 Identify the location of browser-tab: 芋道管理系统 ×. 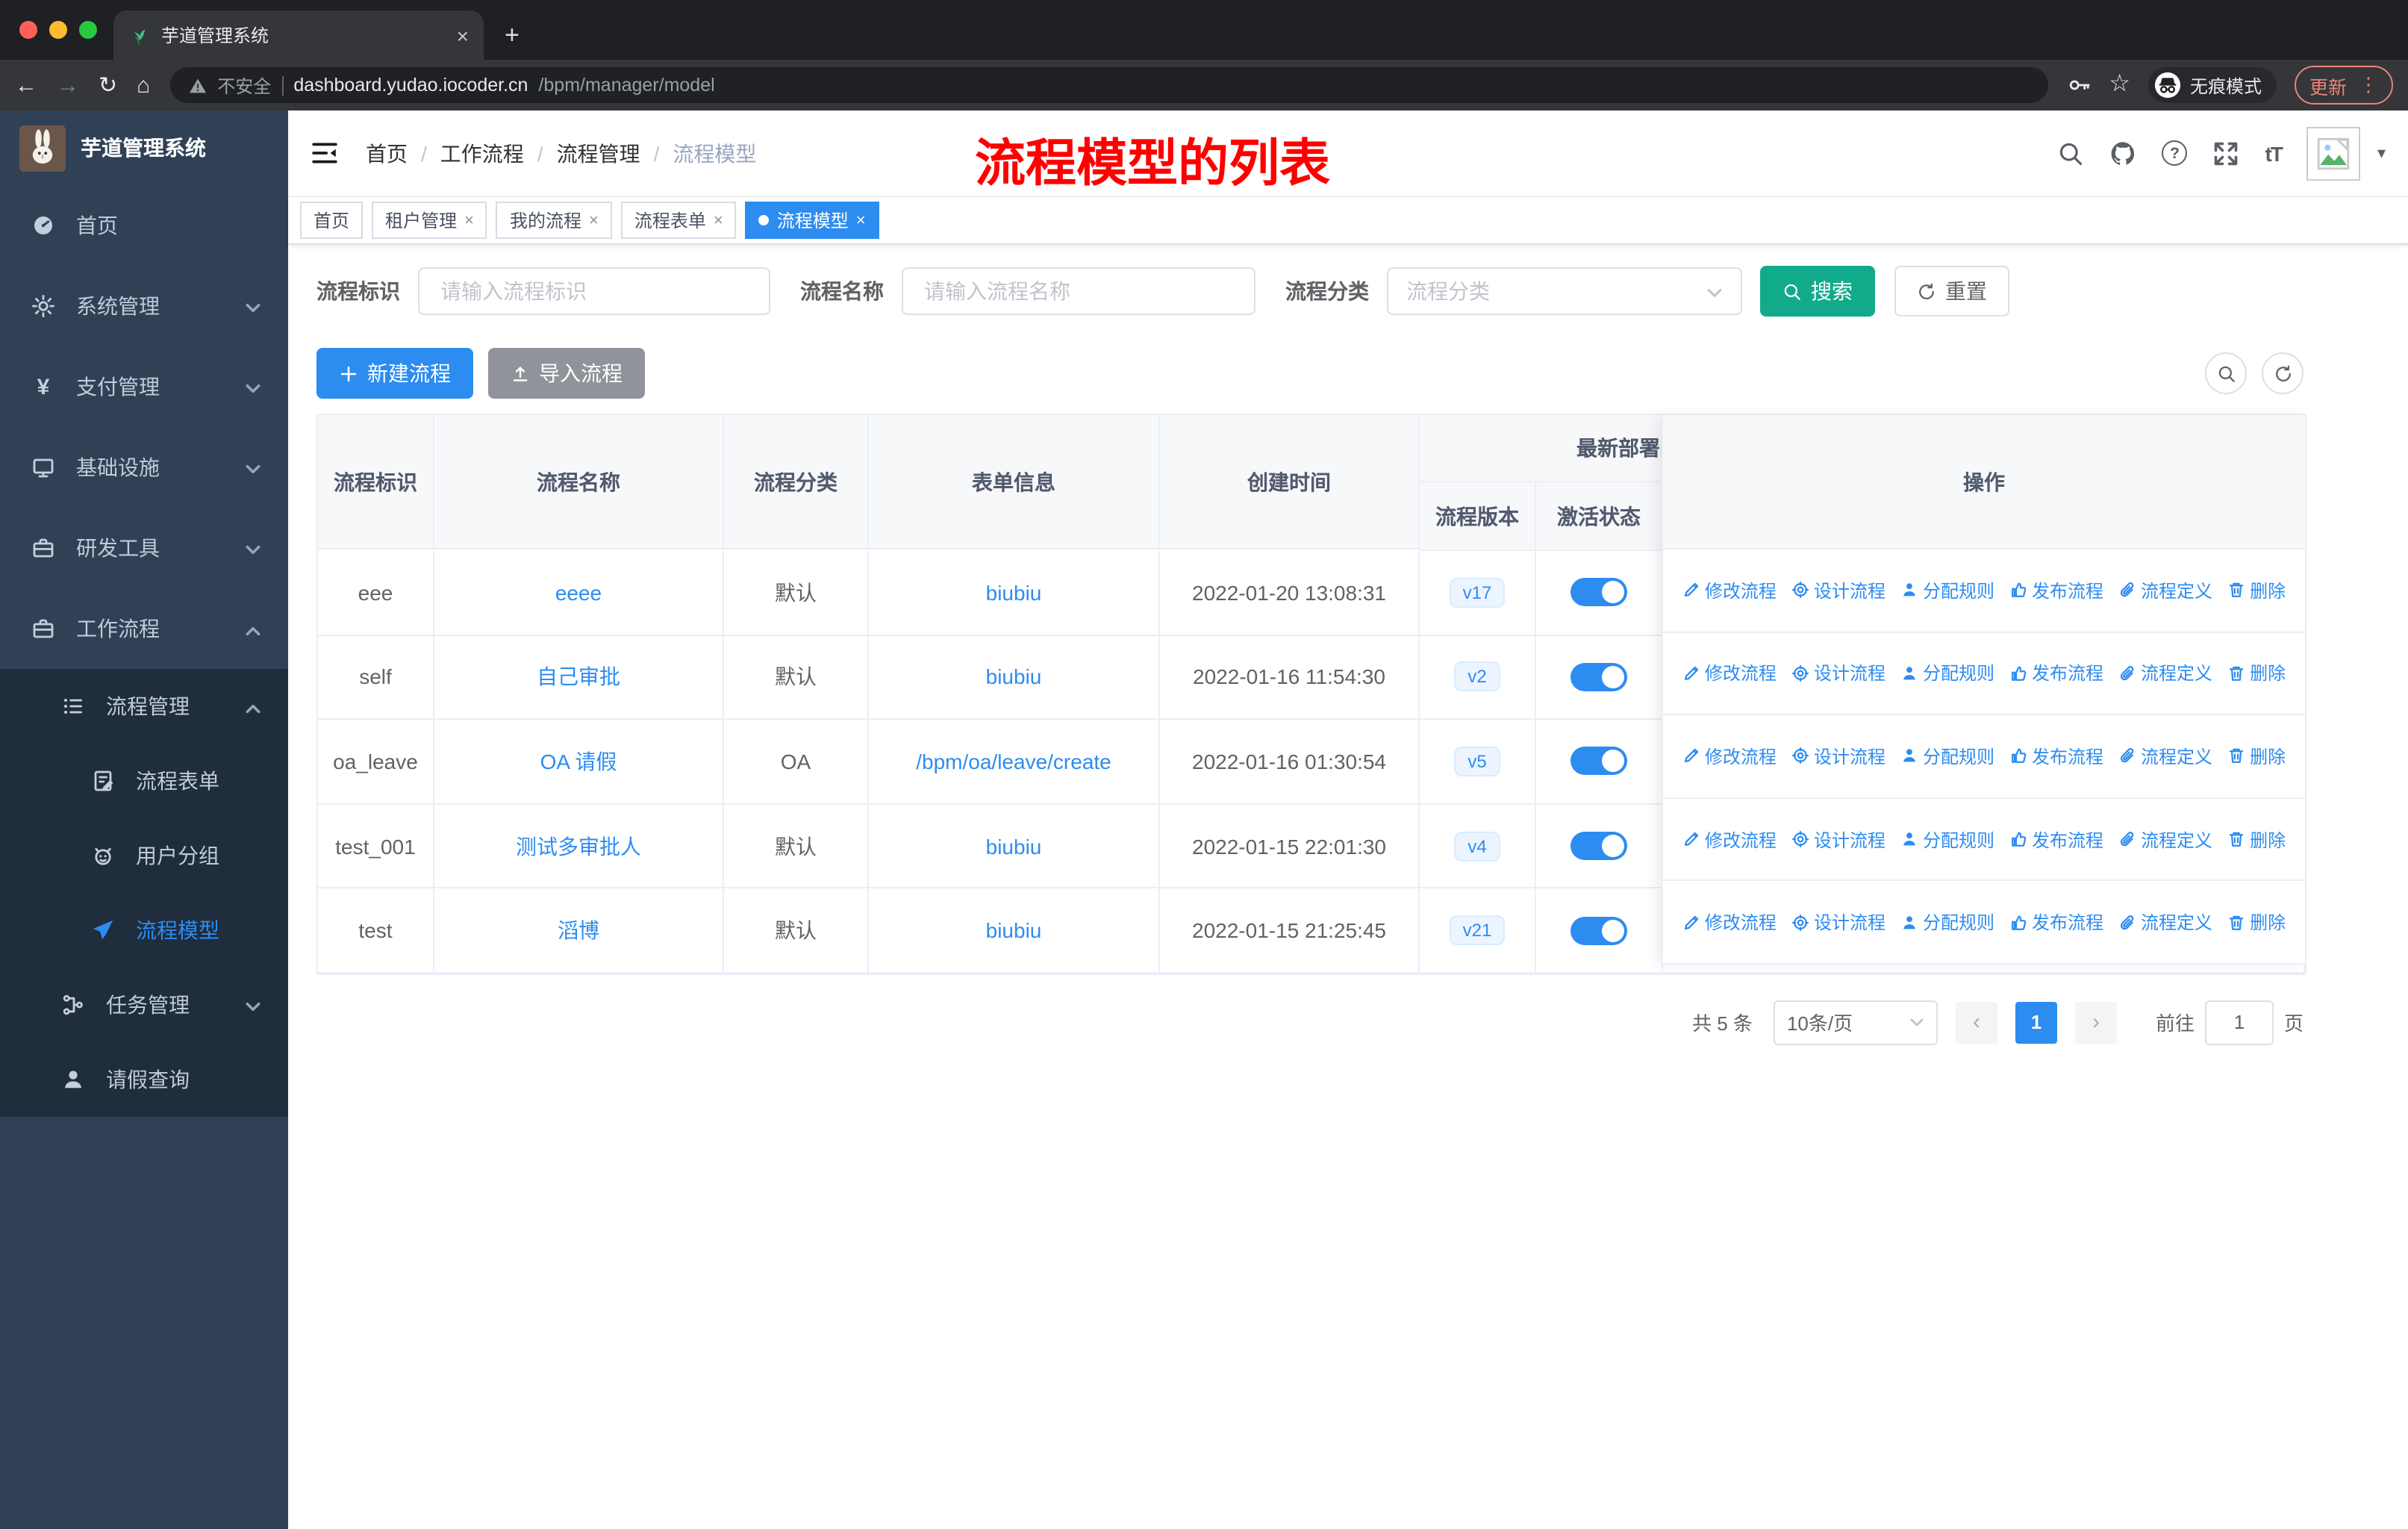
(298, 35).